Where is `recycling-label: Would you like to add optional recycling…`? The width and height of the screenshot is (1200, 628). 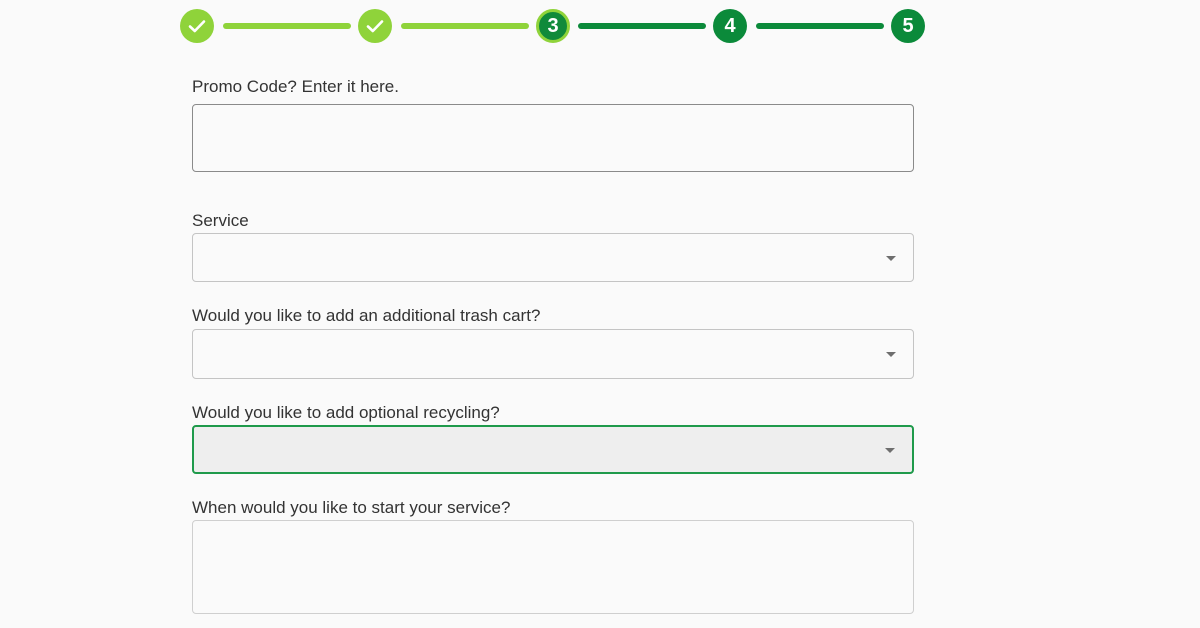 recycling-label: Would you like to add optional recycling… is located at coordinates (346, 412).